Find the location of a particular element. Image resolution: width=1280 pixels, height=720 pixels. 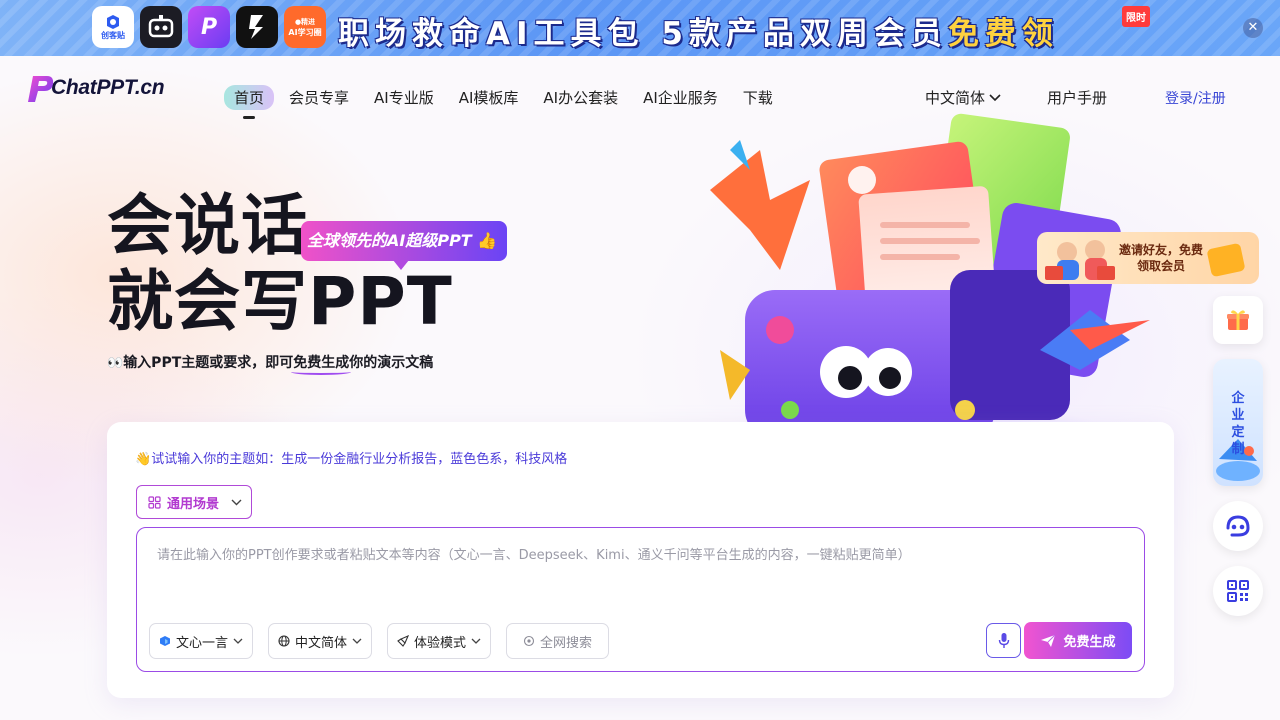

web-search-icon is located at coordinates (529, 641).